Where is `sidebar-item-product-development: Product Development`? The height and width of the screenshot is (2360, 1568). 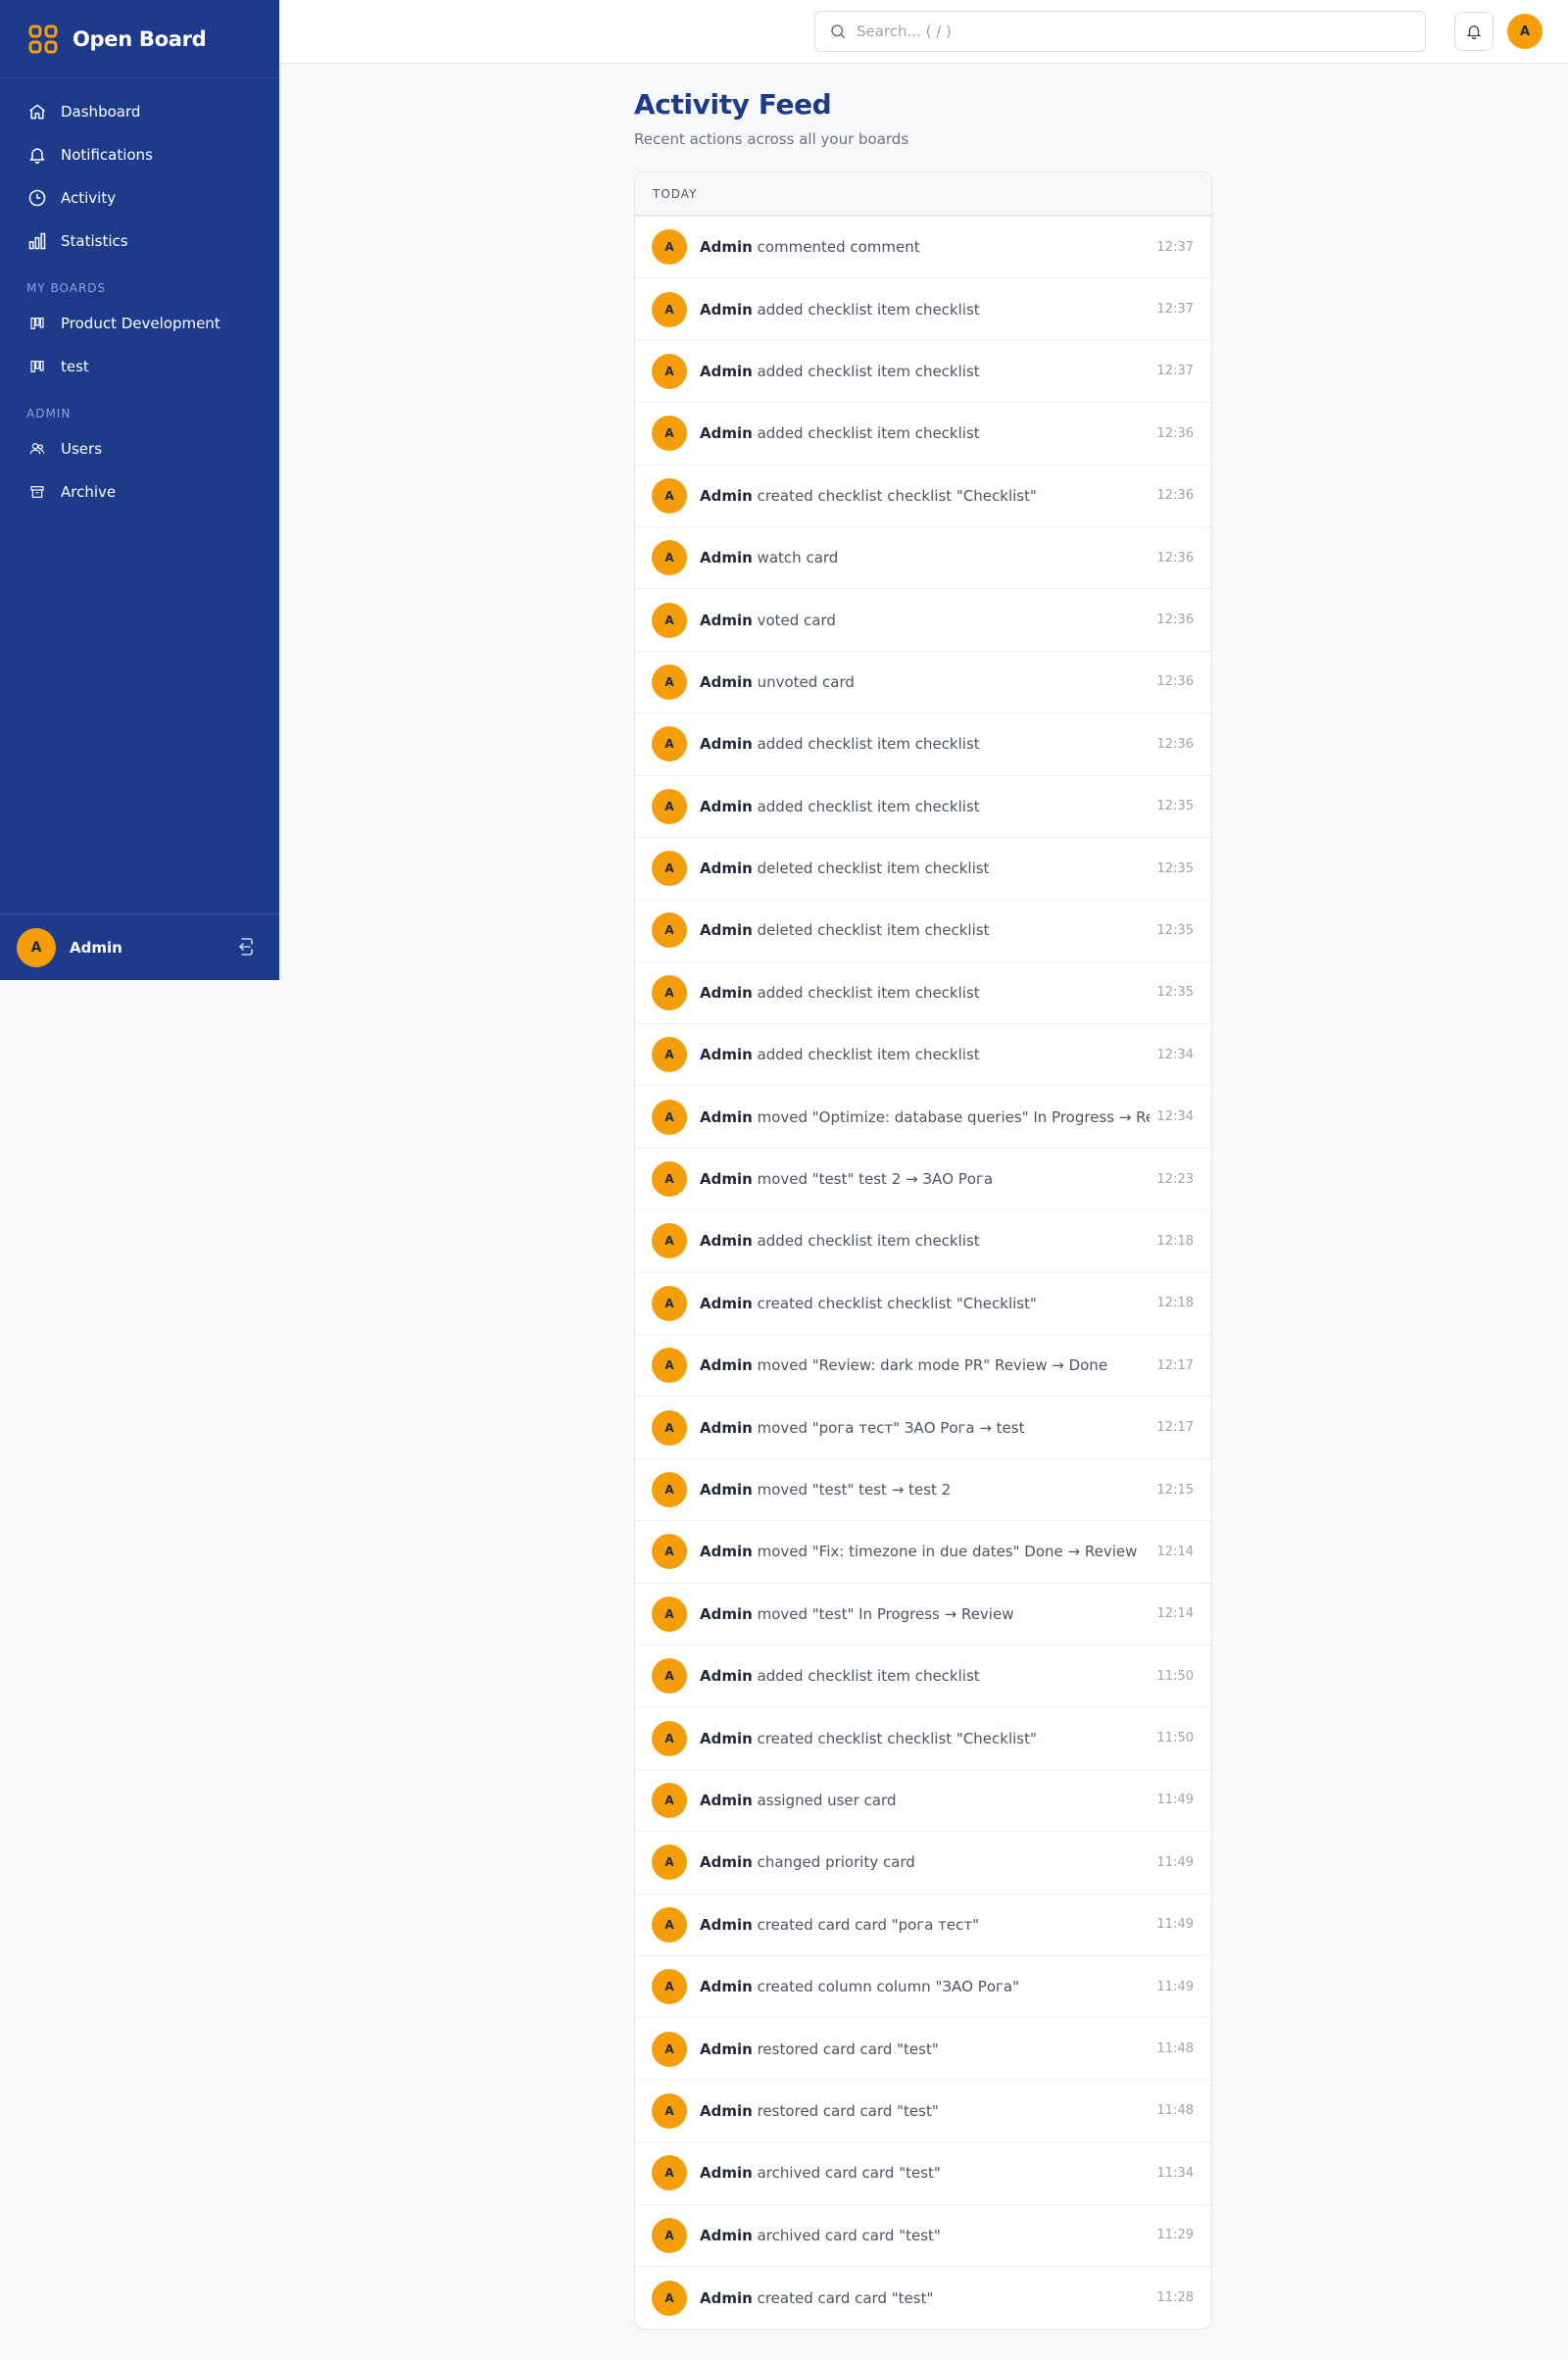 sidebar-item-product-development: Product Development is located at coordinates (139, 323).